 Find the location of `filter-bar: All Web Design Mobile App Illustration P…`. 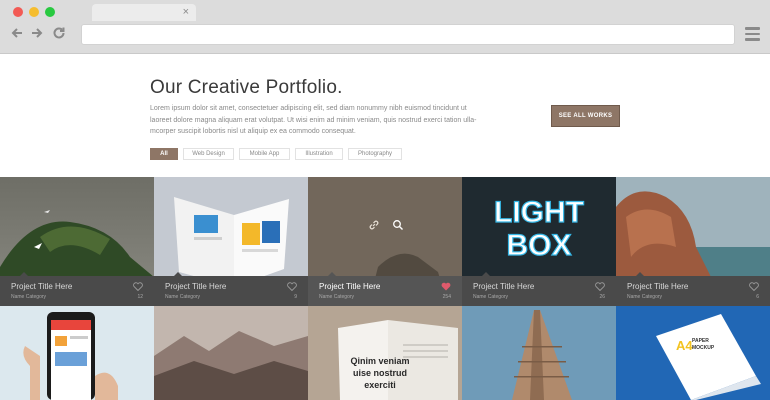

filter-bar: All Web Design Mobile App Illustration P… is located at coordinates (278, 154).